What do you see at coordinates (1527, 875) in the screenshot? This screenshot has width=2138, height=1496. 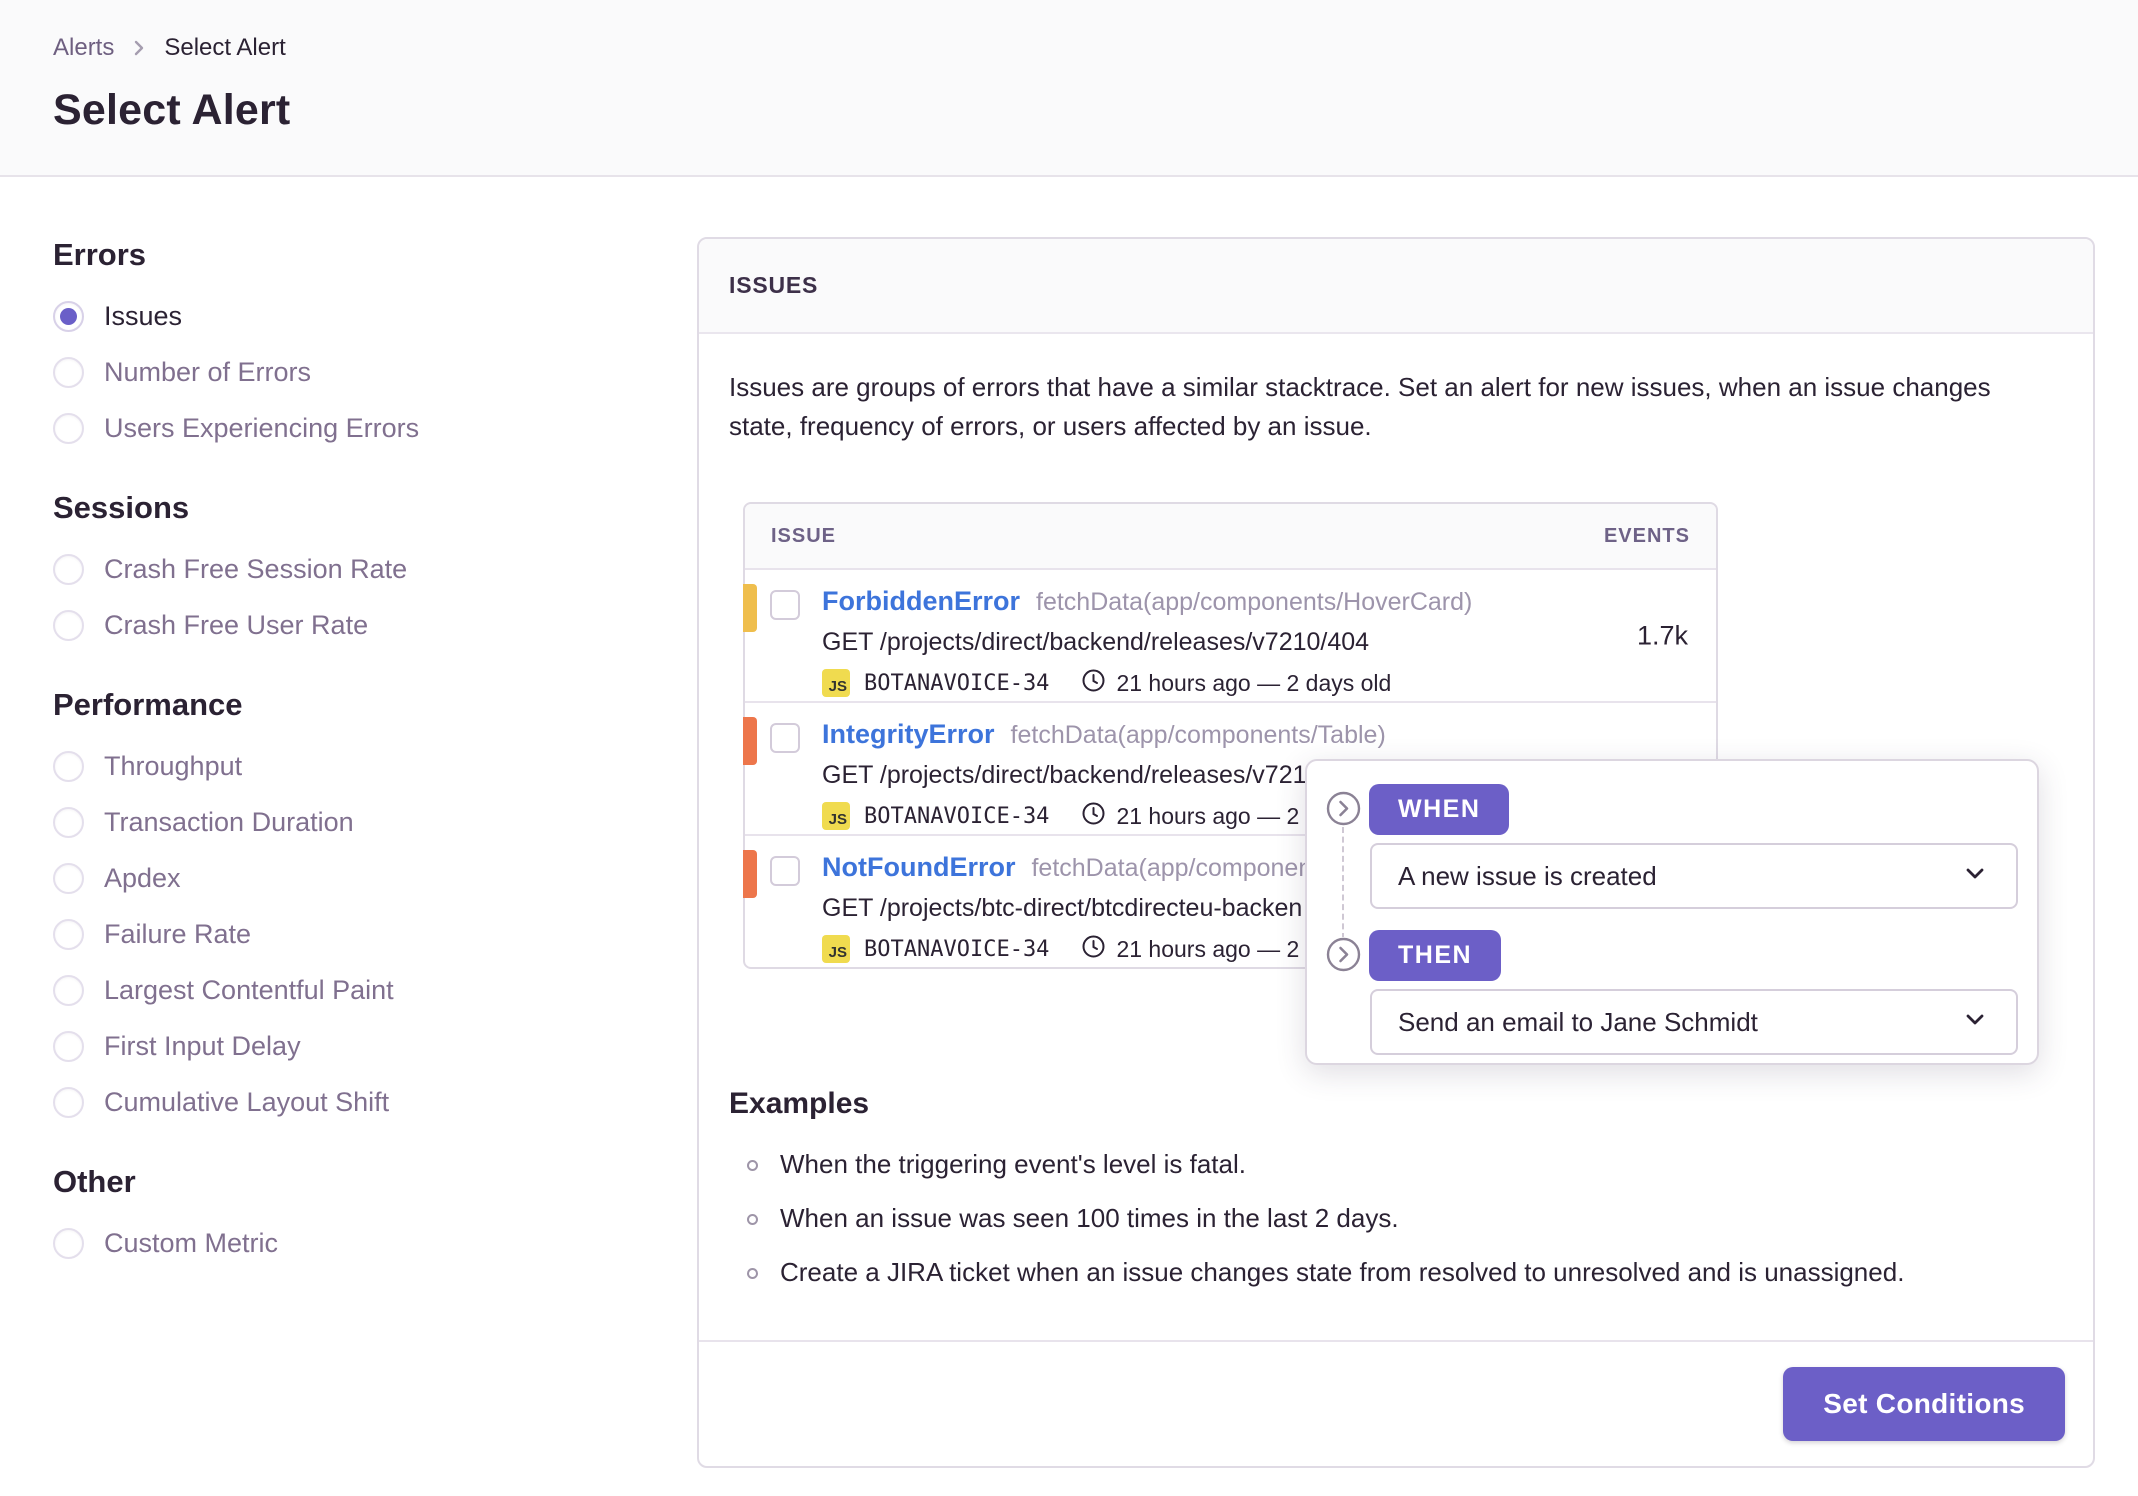 I see `when-condition-value: A new issue is created` at bounding box center [1527, 875].